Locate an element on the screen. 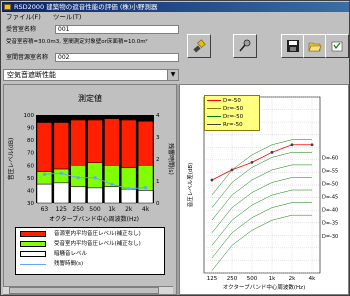 The width and height of the screenshot is (350, 296). curve-label: D=-55 is located at coordinates (330, 171).